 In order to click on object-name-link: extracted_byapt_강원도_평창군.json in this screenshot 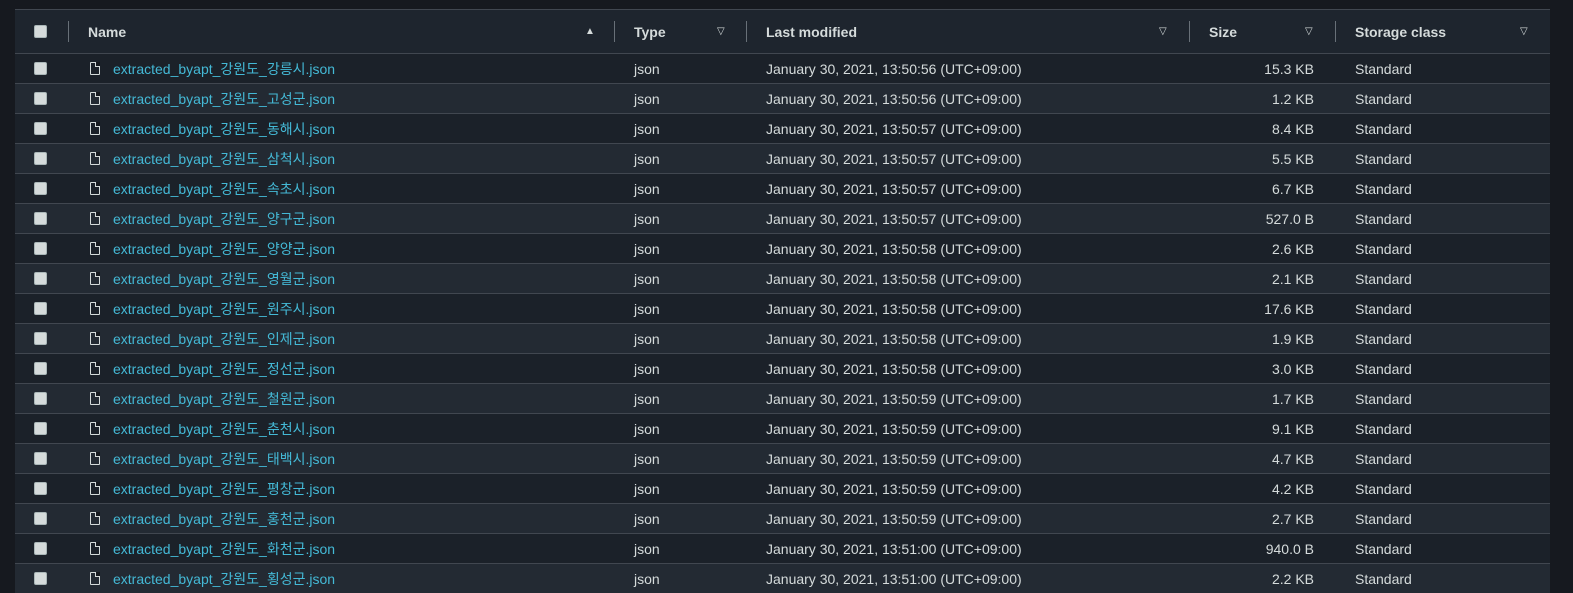, I will do `click(224, 489)`.